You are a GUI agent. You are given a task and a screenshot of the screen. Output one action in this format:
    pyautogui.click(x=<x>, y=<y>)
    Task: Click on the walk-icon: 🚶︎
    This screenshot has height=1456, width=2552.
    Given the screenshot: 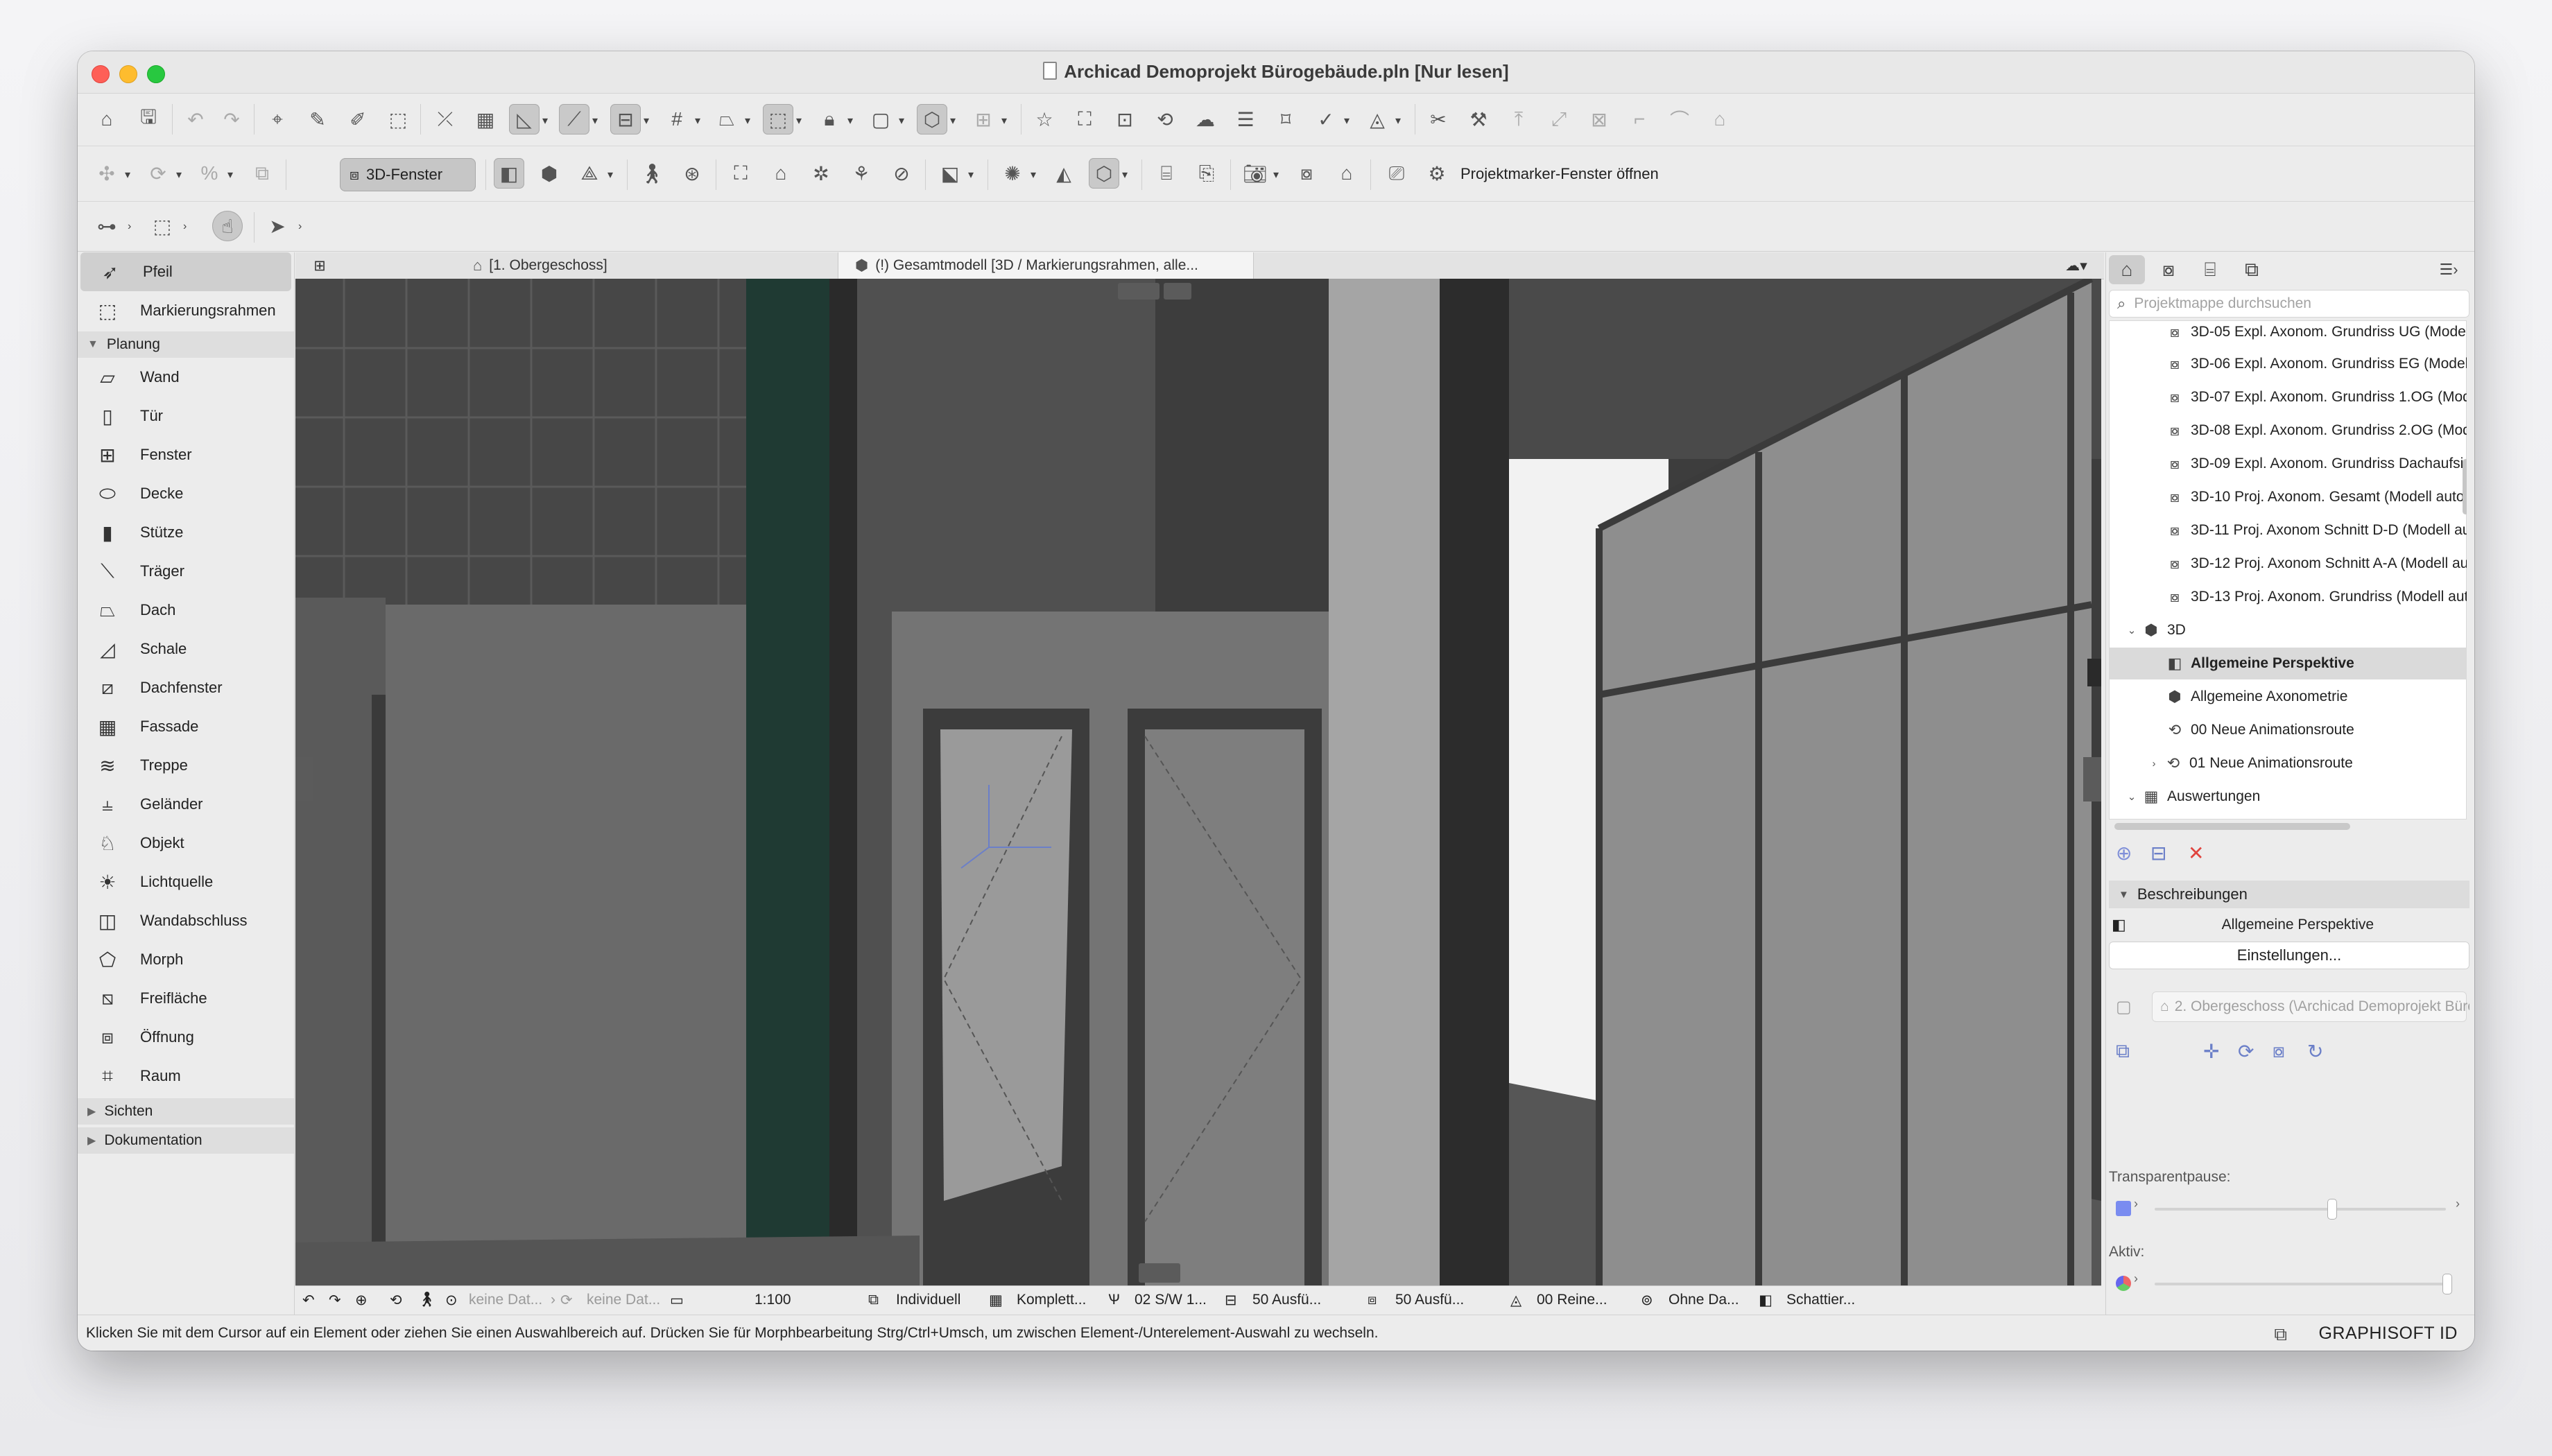 What is the action you would take?
    pyautogui.click(x=652, y=173)
    